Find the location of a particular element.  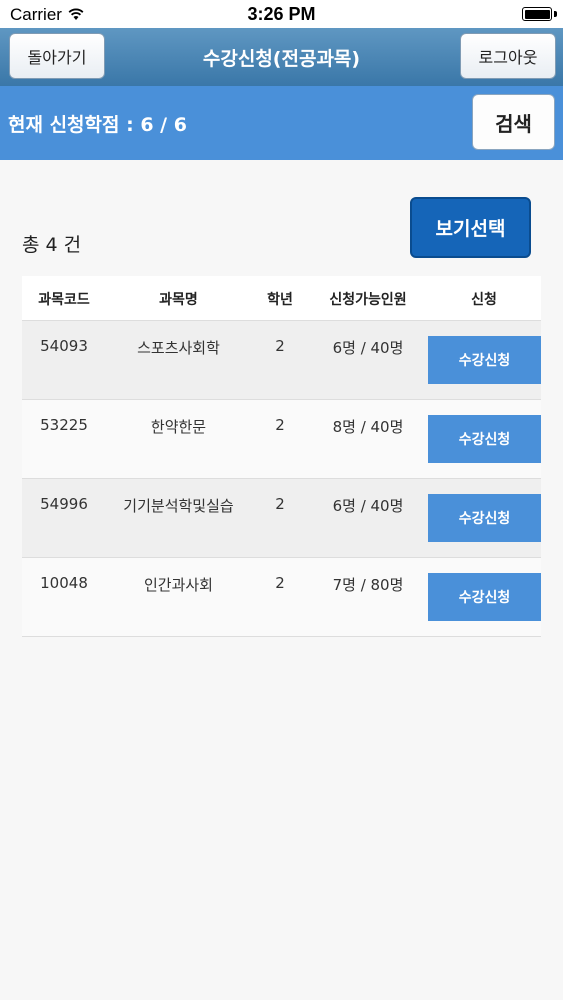

header-code: 과목코드 is located at coordinates (64, 300).